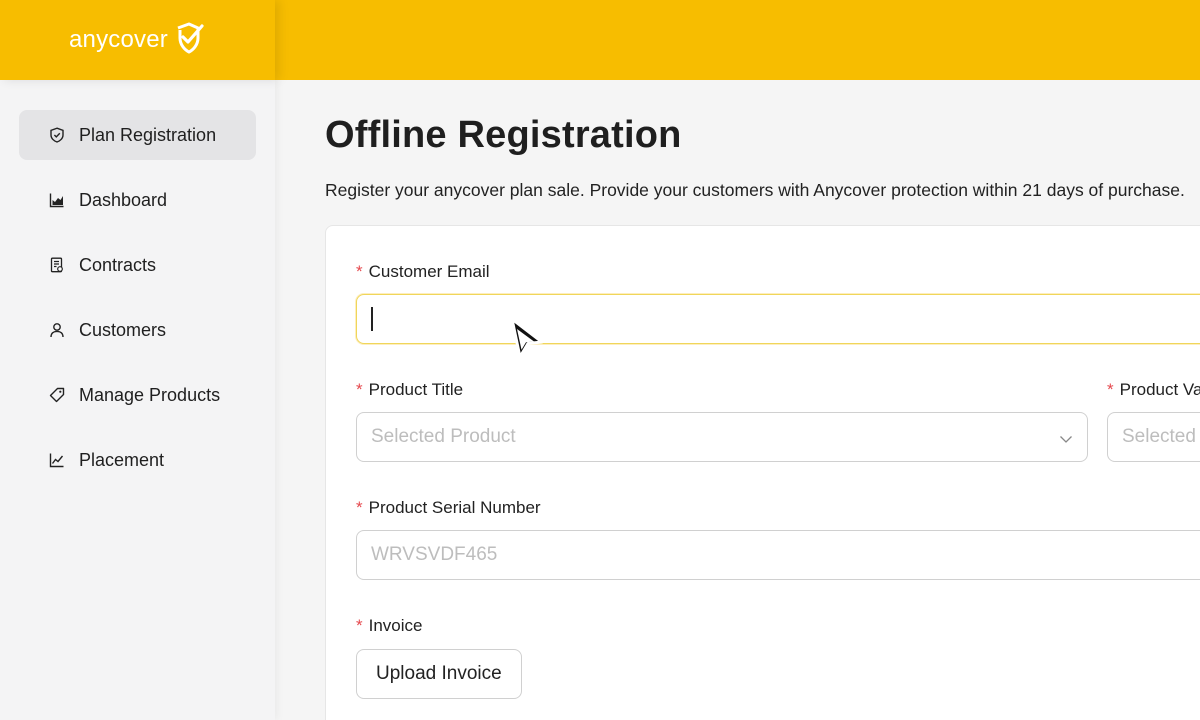 This screenshot has height=720, width=1200. I want to click on product-value-placeholder: Selected, so click(1159, 436).